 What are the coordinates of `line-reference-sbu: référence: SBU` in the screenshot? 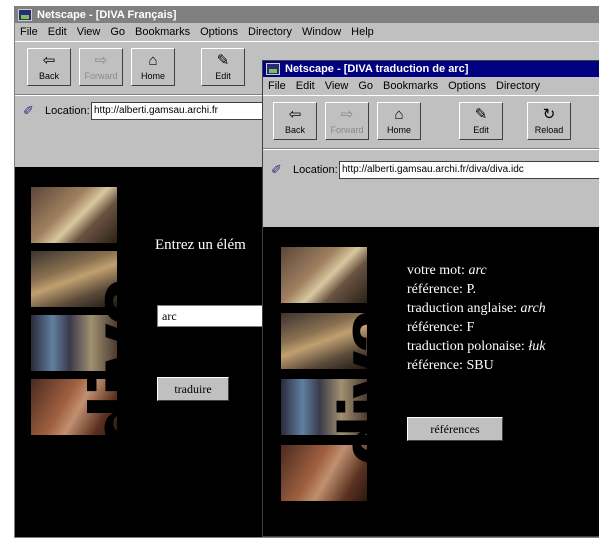 It's located at (450, 365).